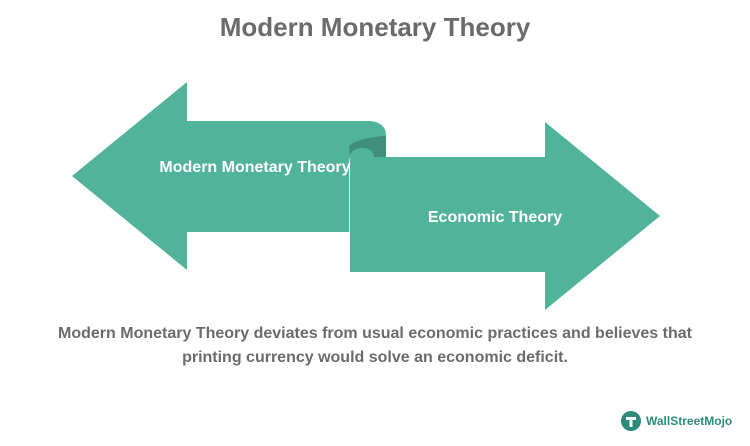 The width and height of the screenshot is (750, 446). Describe the element at coordinates (689, 421) in the screenshot. I see `logo-text: WallStreetMojo` at that location.